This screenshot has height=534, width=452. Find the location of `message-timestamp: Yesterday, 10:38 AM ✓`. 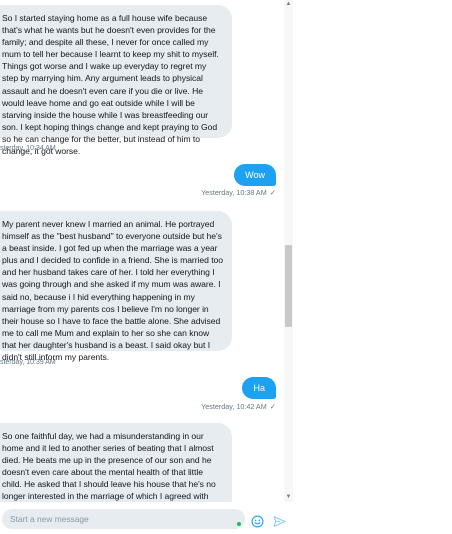

message-timestamp: Yesterday, 10:38 AM ✓ is located at coordinates (238, 192).